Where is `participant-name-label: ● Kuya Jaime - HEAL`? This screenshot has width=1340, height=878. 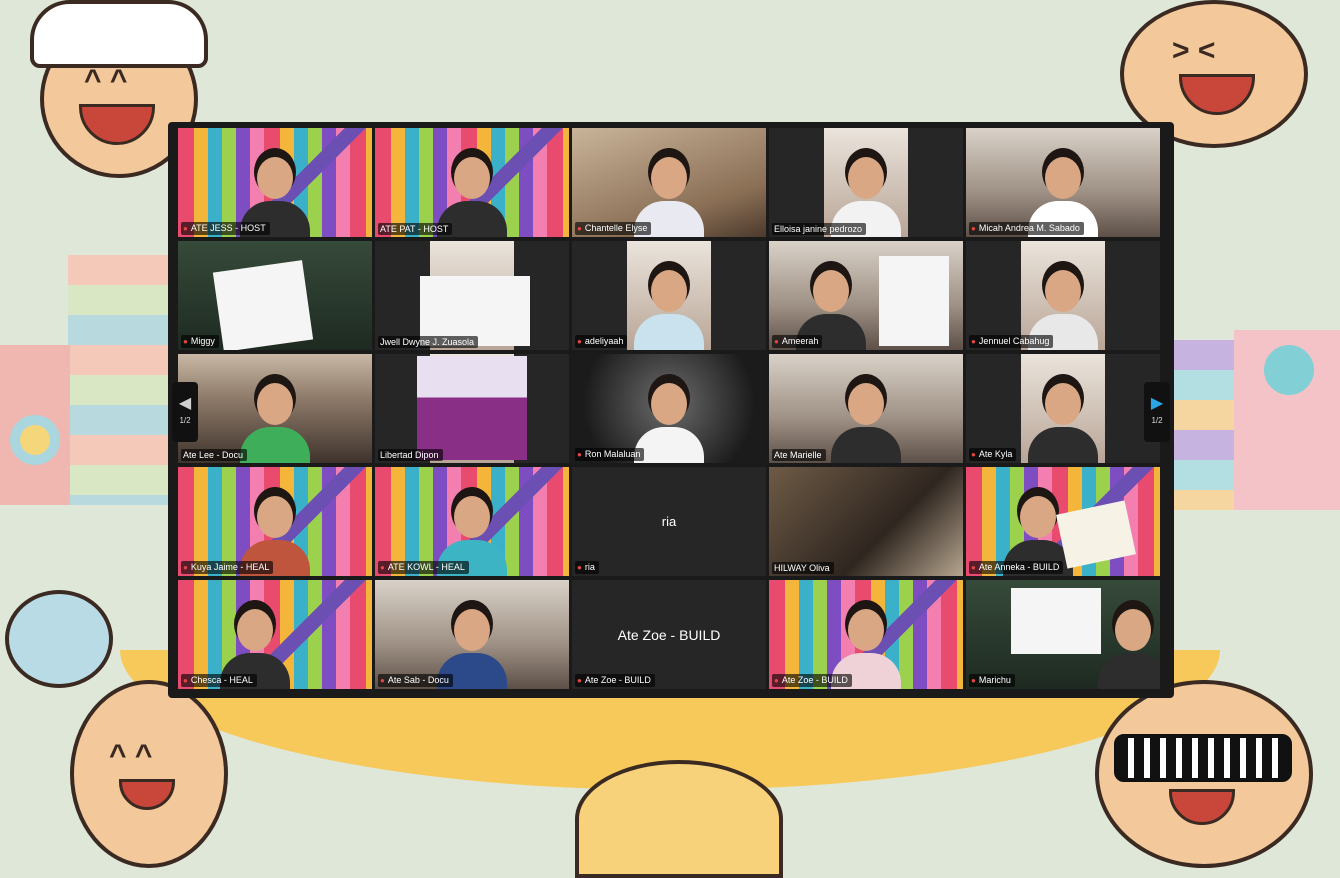
participant-name-label: ● Kuya Jaime - HEAL is located at coordinates (227, 567).